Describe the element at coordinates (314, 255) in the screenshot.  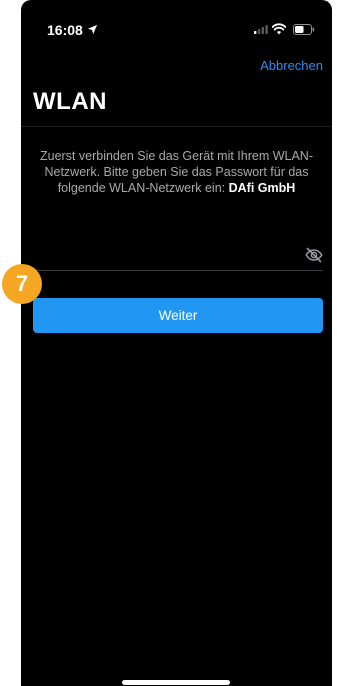
I see `eye-slash-icon` at that location.